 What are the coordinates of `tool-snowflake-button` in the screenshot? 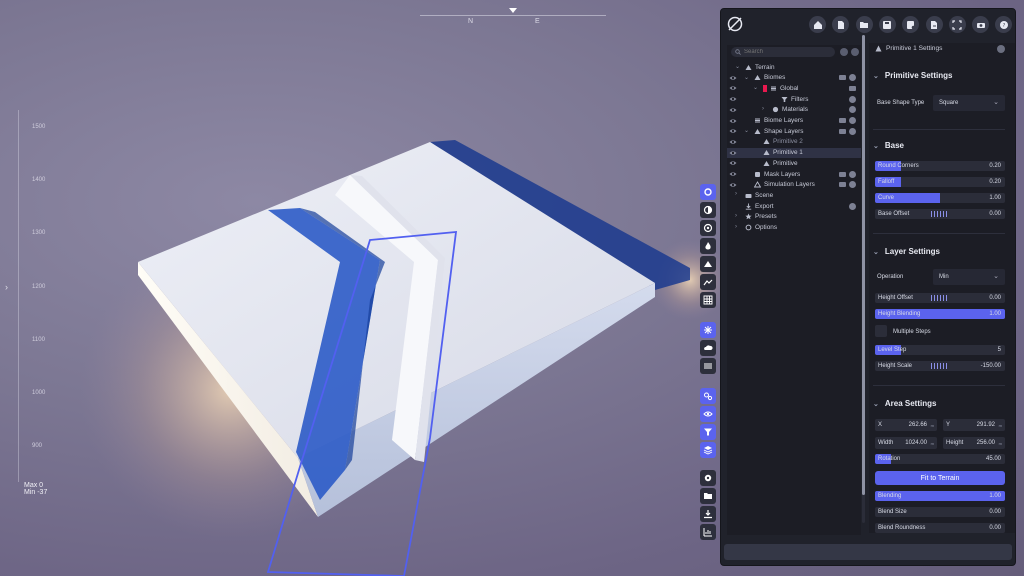 It's located at (708, 330).